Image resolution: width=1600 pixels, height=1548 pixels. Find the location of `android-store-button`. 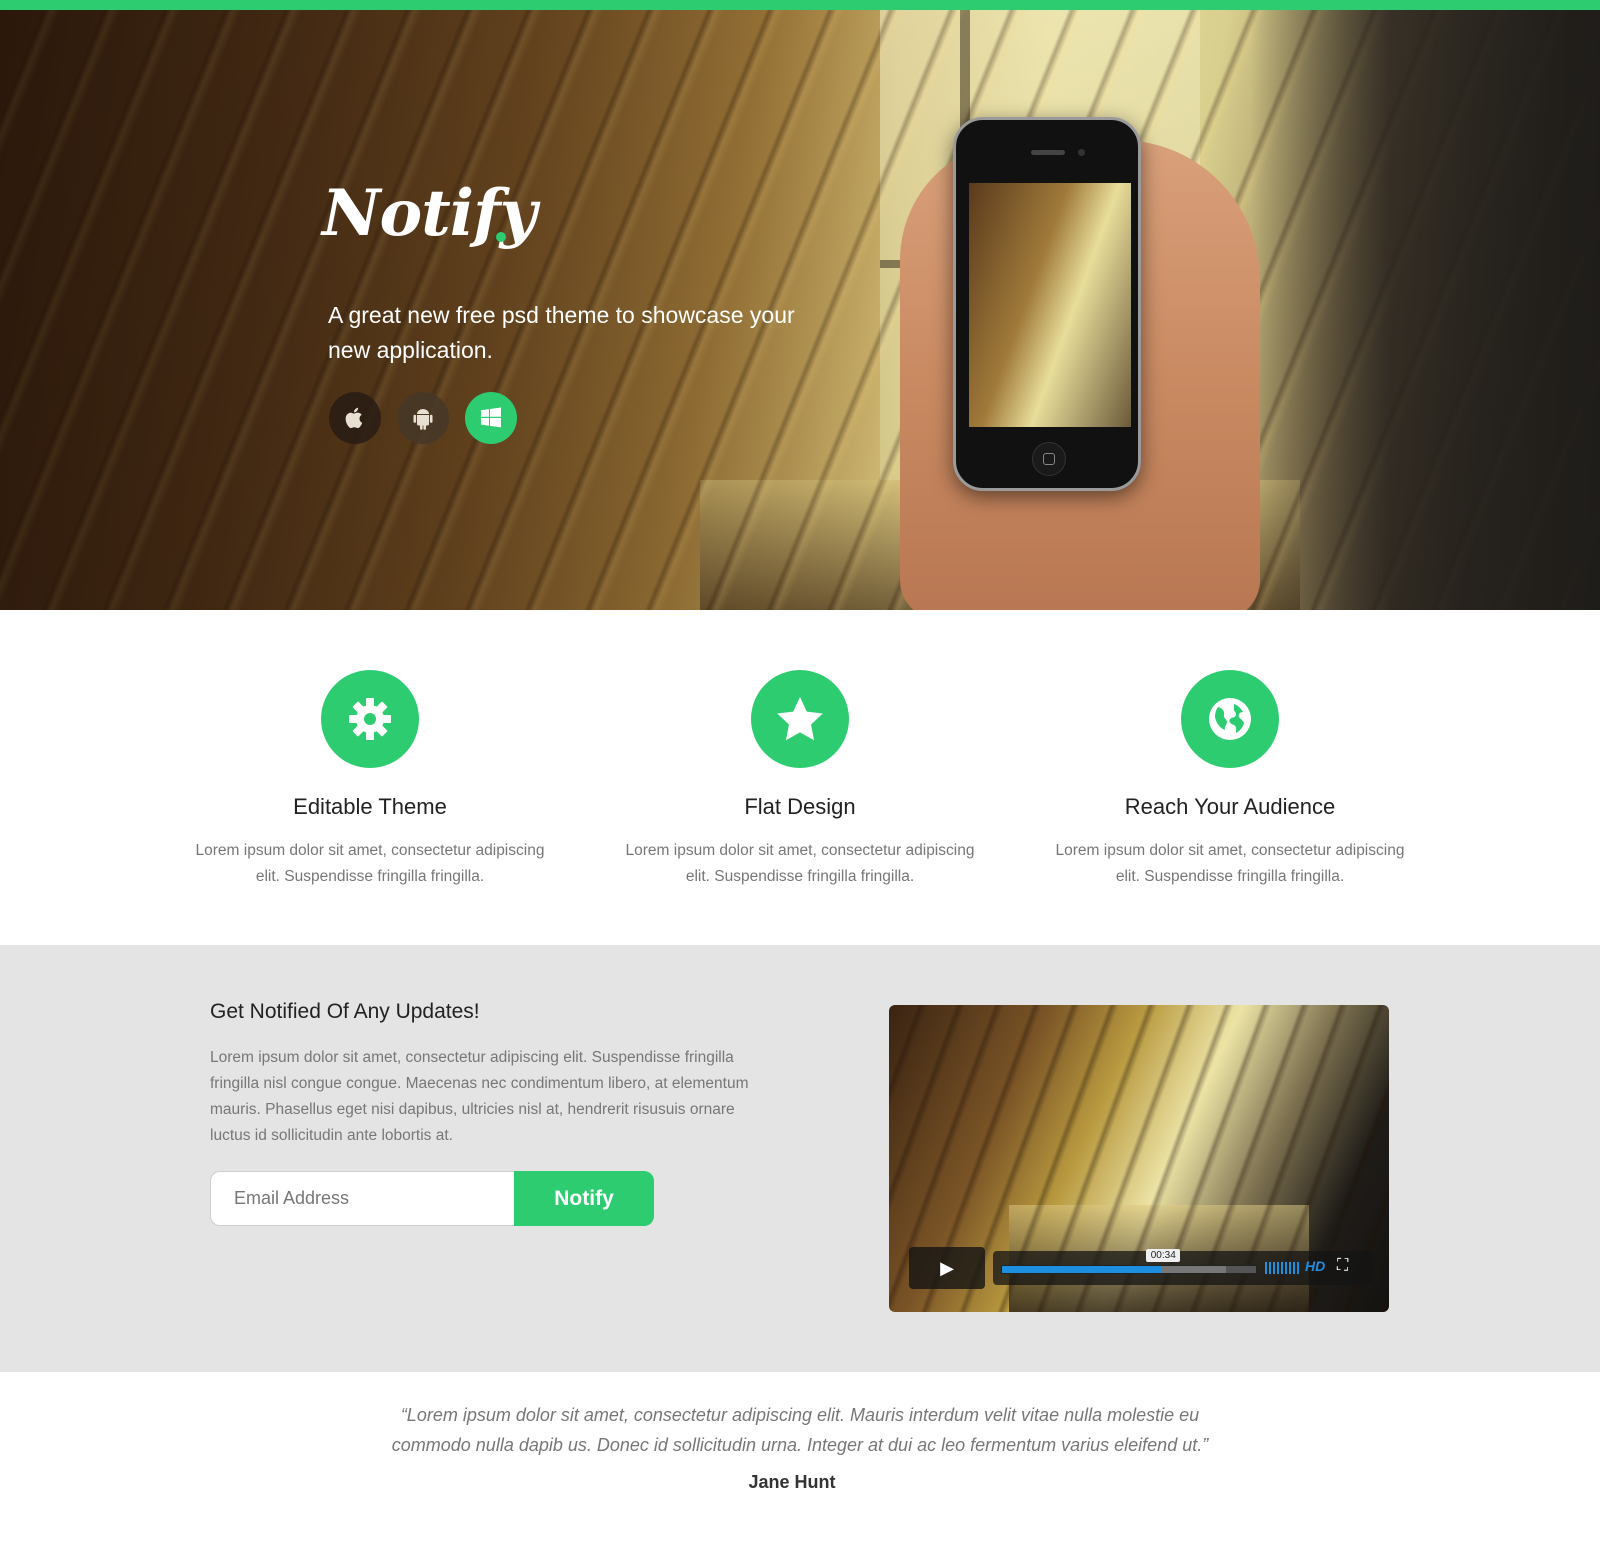

android-store-button is located at coordinates (423, 418).